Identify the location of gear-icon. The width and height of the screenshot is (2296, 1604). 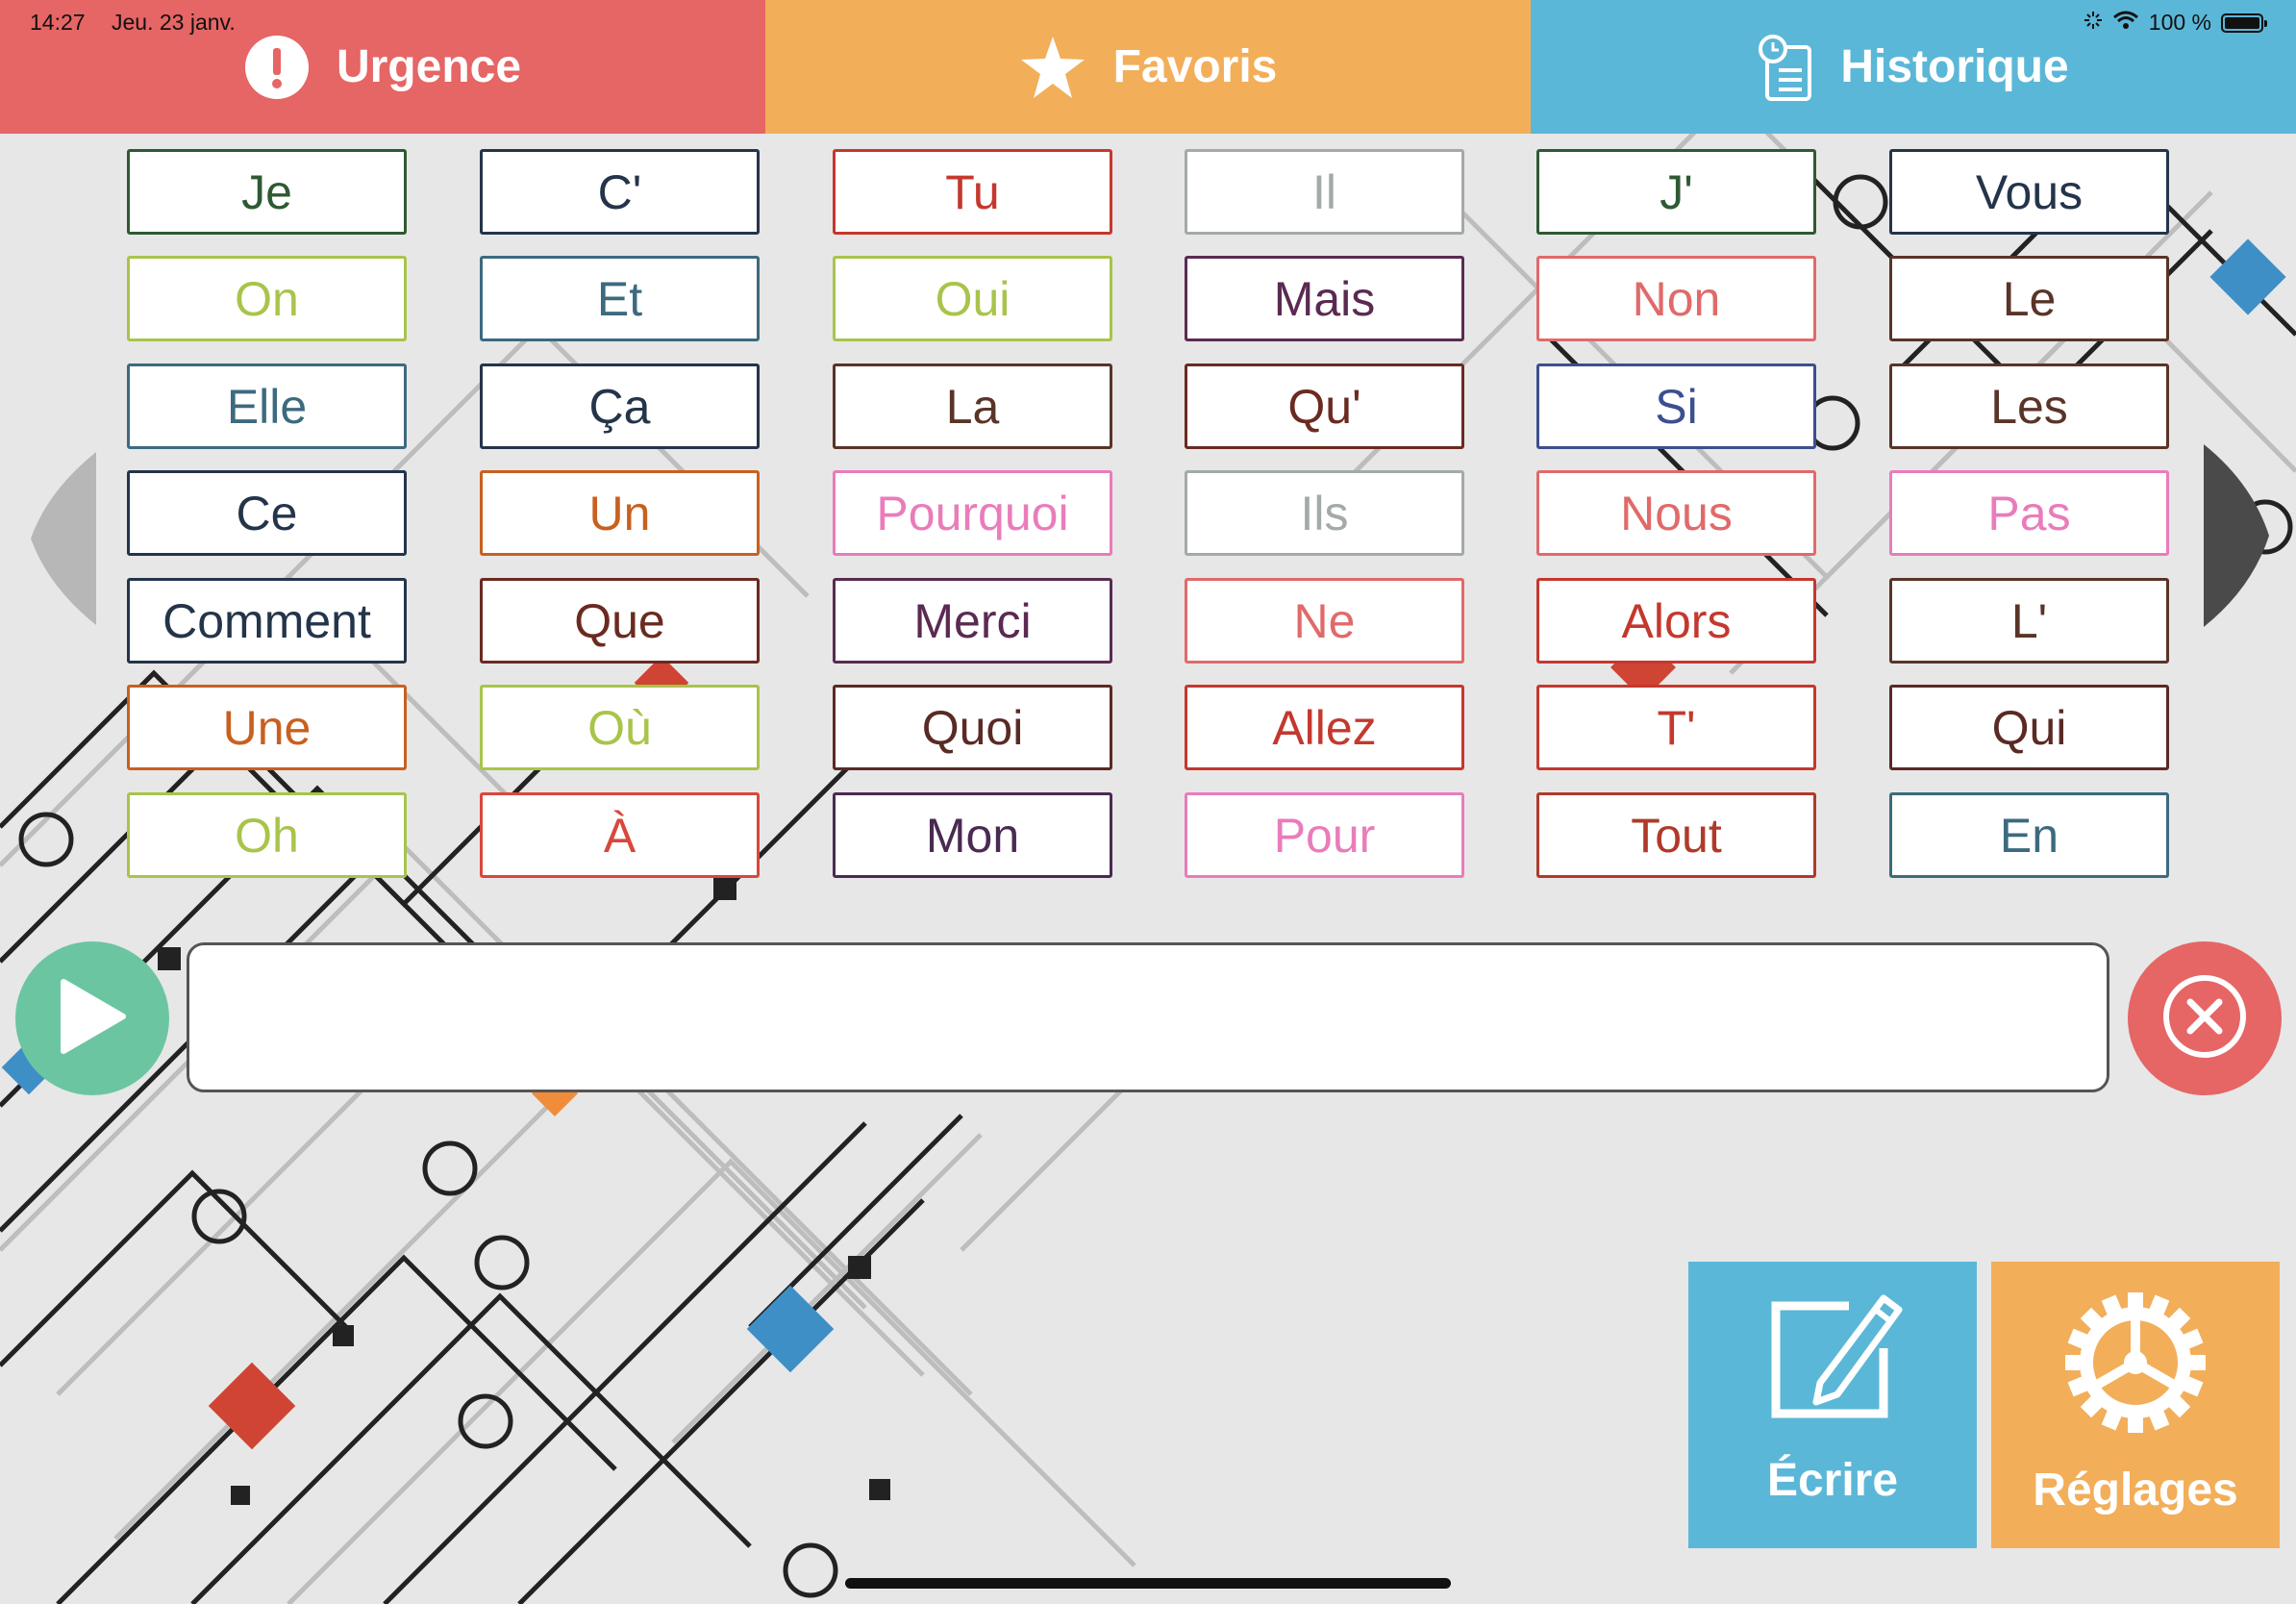
(2135, 1368).